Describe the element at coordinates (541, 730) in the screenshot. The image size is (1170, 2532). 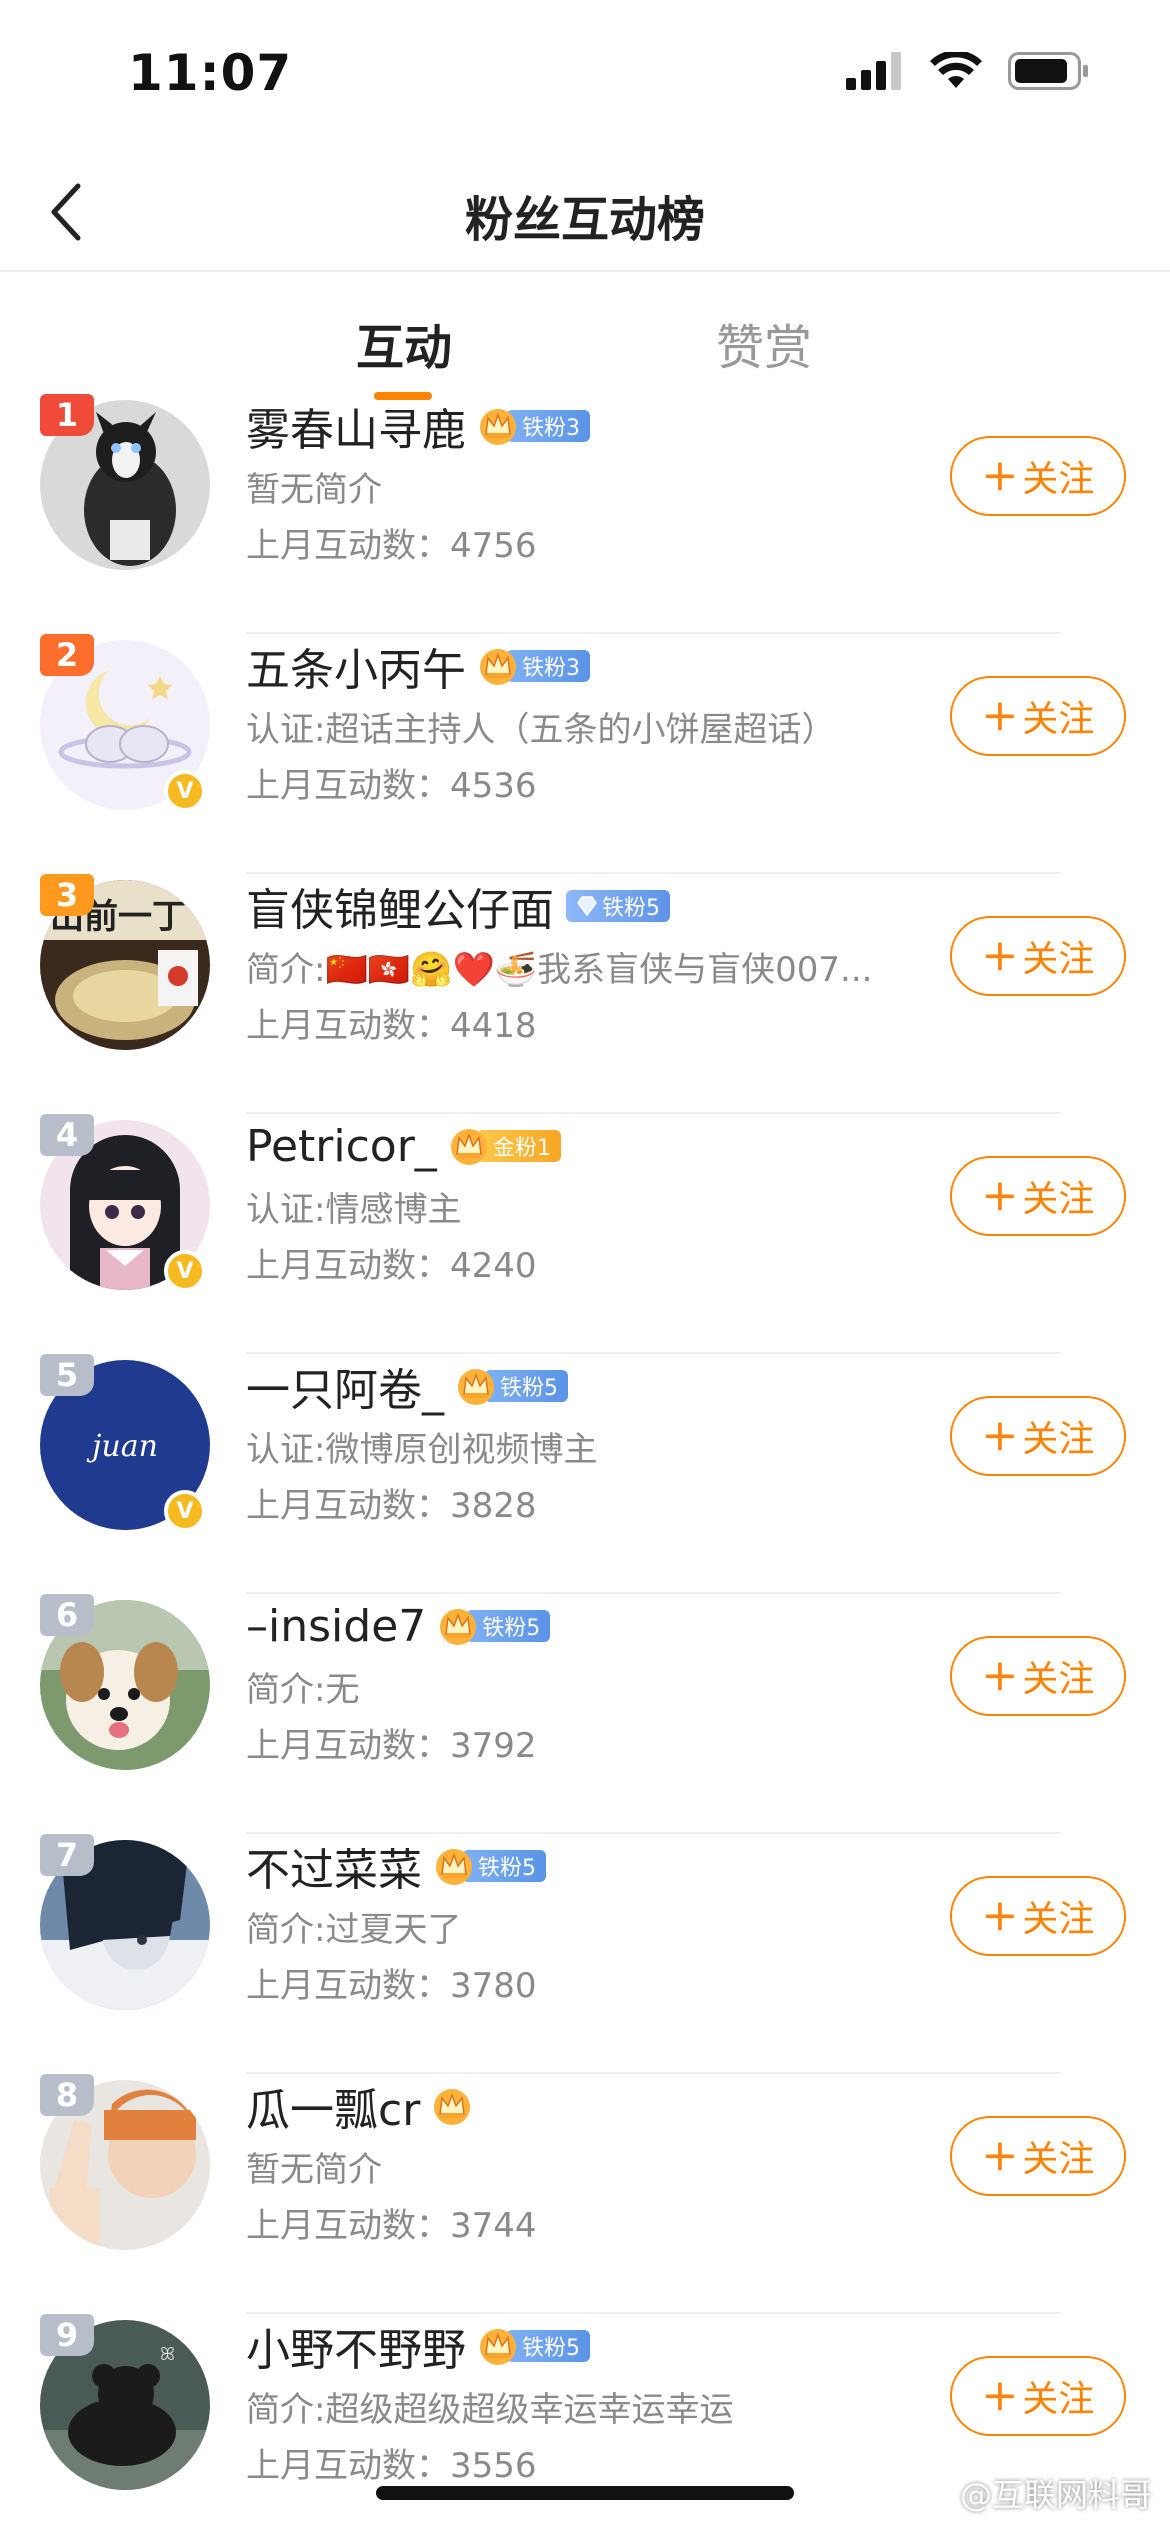
I see `user-description: 认证:超话主持人（五条的小饼屋超话）` at that location.